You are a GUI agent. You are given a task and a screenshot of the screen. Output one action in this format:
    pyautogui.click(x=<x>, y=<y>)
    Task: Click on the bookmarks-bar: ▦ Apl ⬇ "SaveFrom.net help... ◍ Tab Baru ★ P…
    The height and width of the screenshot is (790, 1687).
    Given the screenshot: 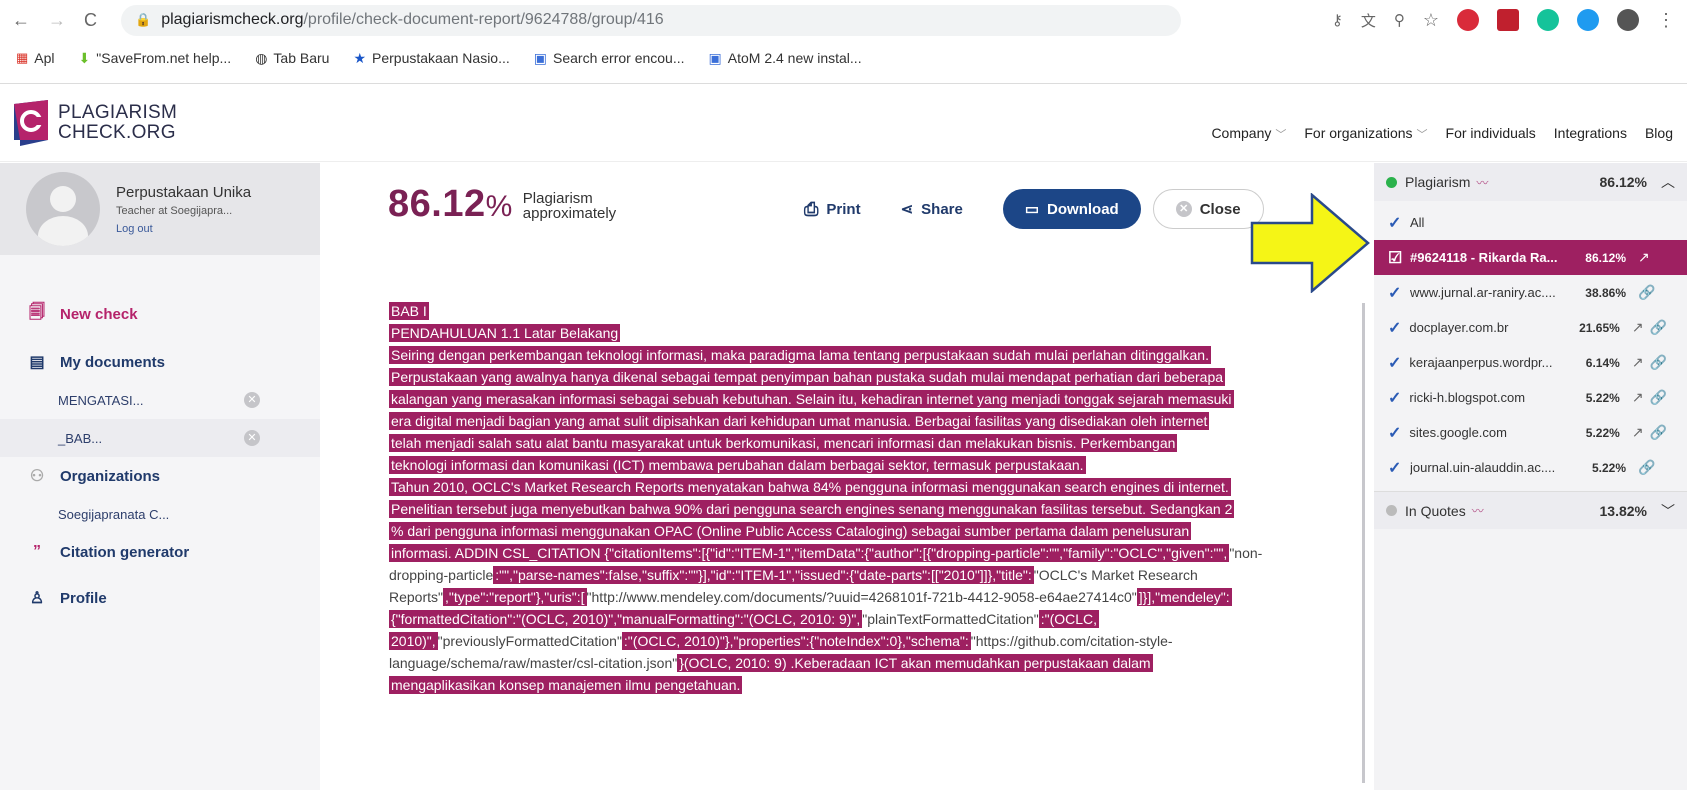 What is the action you would take?
    pyautogui.click(x=843, y=58)
    